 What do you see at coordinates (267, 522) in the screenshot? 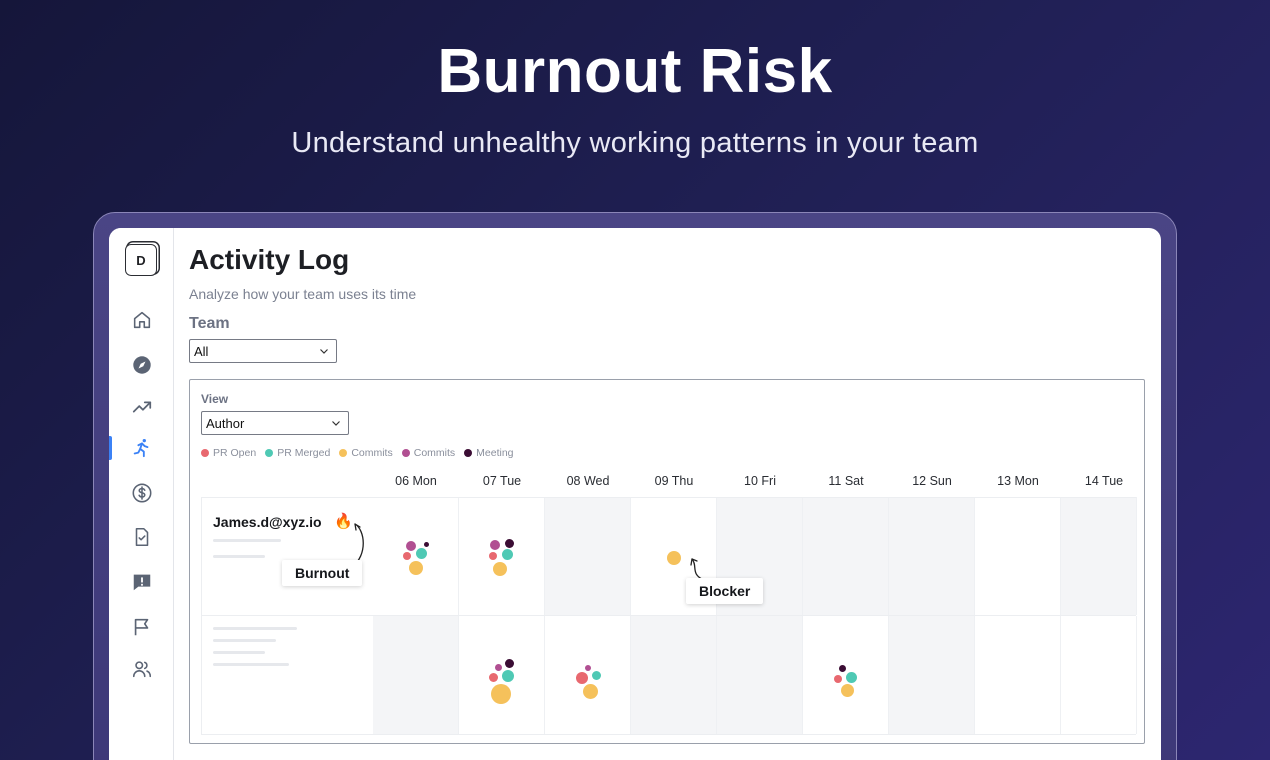
I see `author-name: James.d@xyz.io` at bounding box center [267, 522].